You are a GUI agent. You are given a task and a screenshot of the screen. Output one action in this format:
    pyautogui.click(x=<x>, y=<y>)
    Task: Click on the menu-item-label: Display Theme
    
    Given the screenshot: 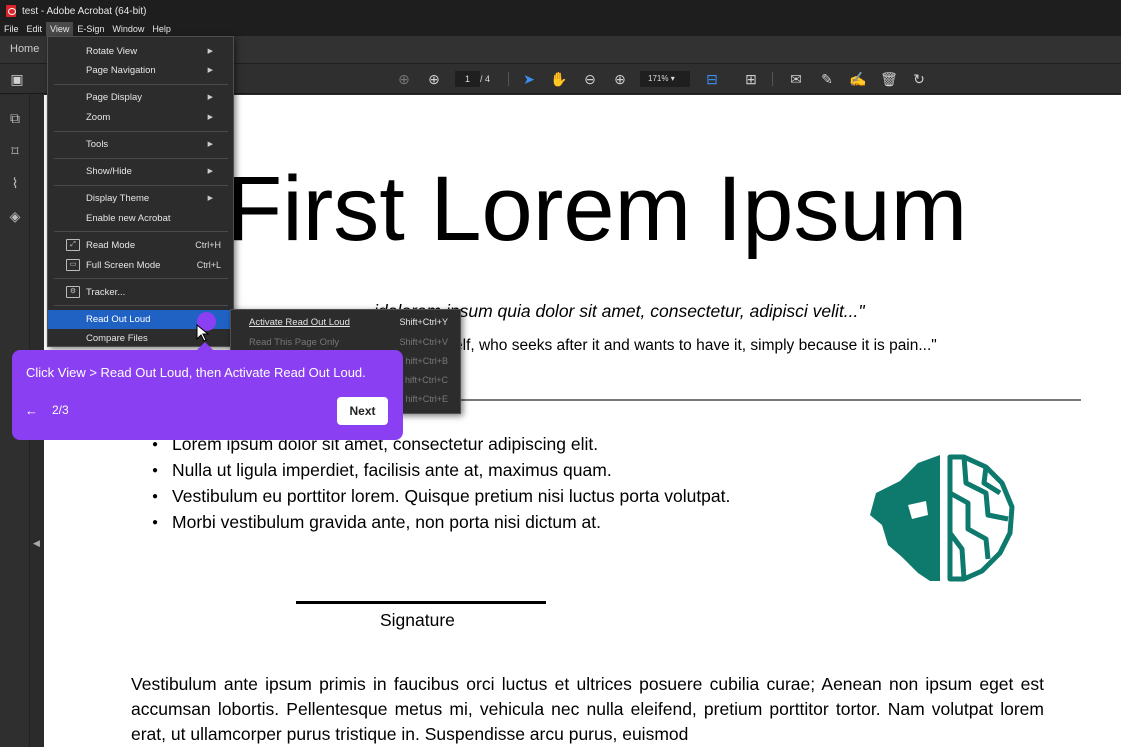 What is the action you would take?
    pyautogui.click(x=118, y=198)
    